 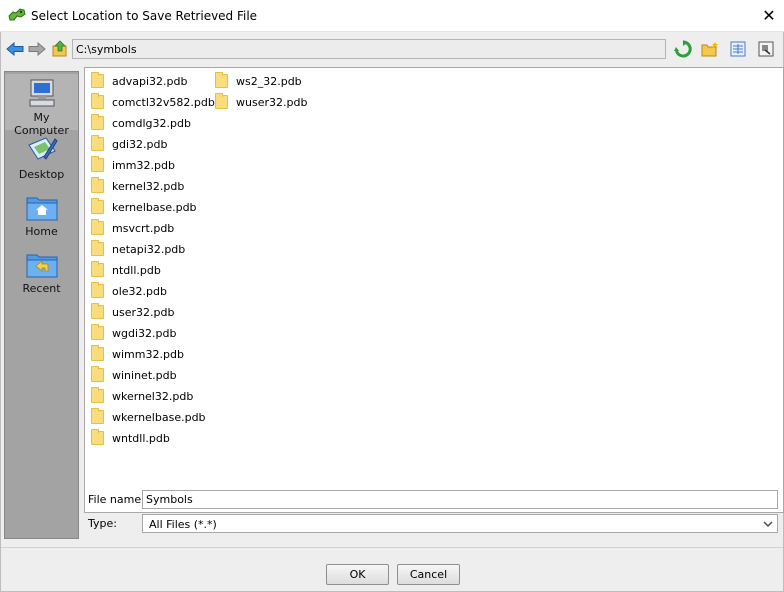 I want to click on new-folder-icon, so click(x=709, y=49).